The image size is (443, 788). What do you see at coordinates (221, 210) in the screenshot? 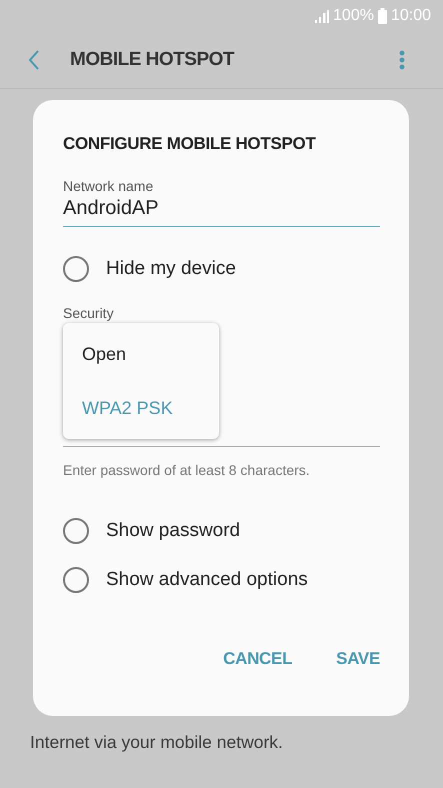
I see `network-name-field: AndroidAP` at bounding box center [221, 210].